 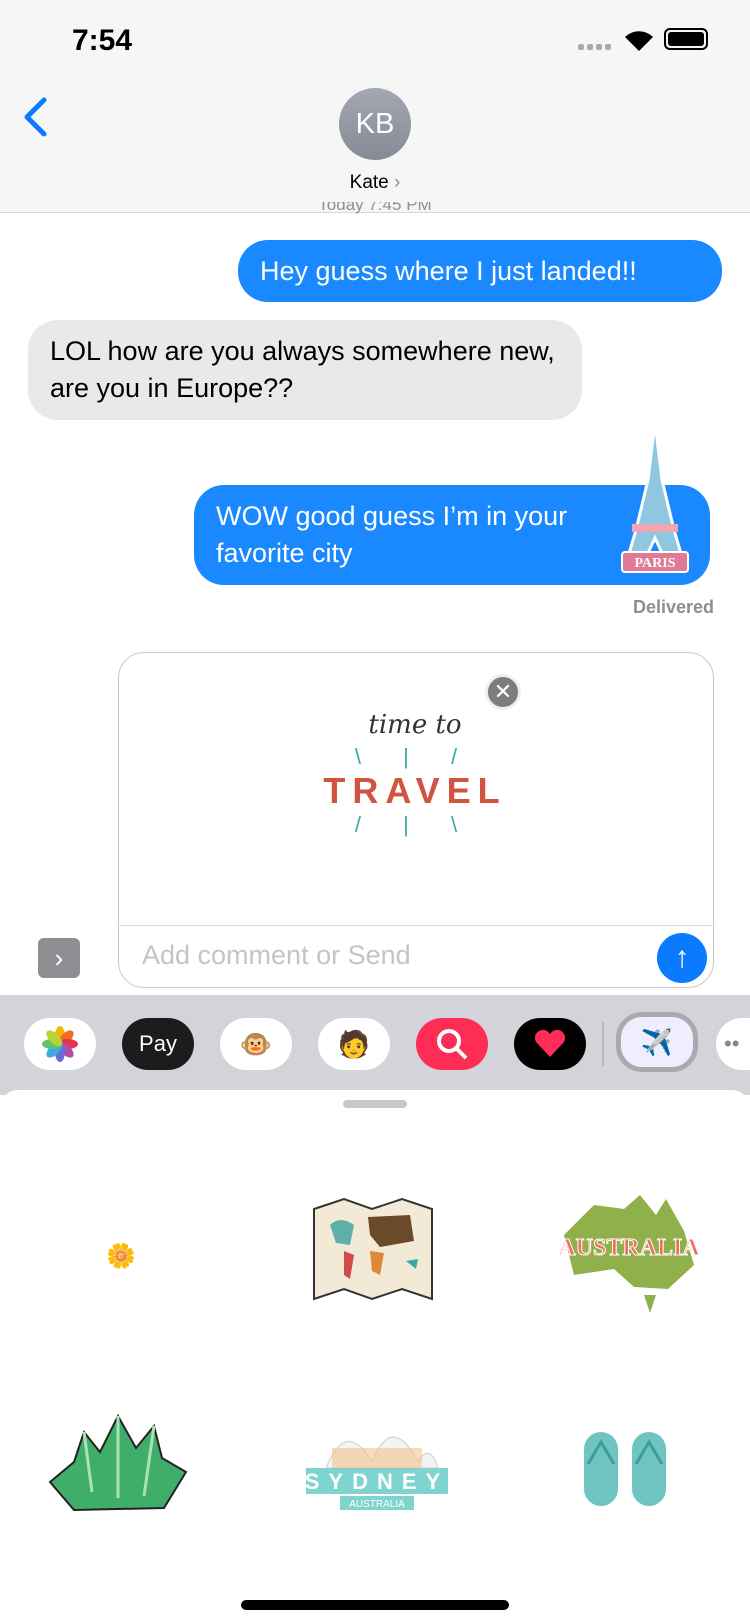 What do you see at coordinates (35, 117) in the screenshot?
I see `back-icon` at bounding box center [35, 117].